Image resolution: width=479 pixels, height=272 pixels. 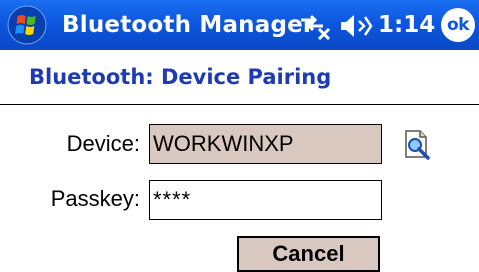 I want to click on speaker-volume-icon, so click(x=356, y=26).